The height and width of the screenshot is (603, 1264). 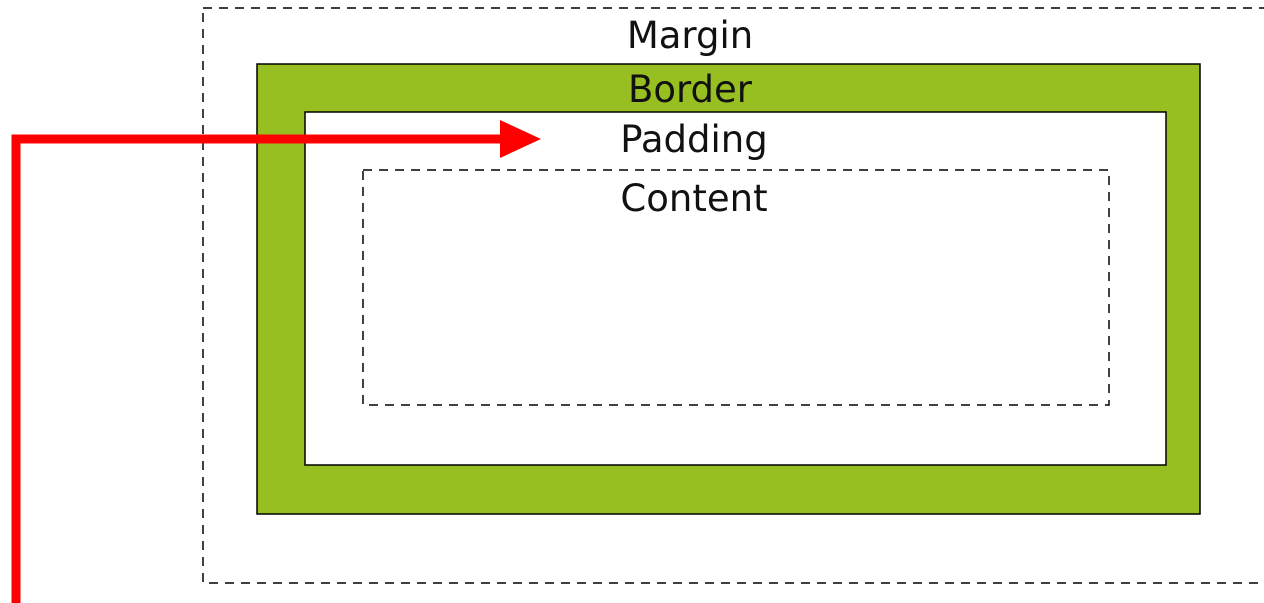 What do you see at coordinates (693, 198) in the screenshot?
I see `content-label: Content` at bounding box center [693, 198].